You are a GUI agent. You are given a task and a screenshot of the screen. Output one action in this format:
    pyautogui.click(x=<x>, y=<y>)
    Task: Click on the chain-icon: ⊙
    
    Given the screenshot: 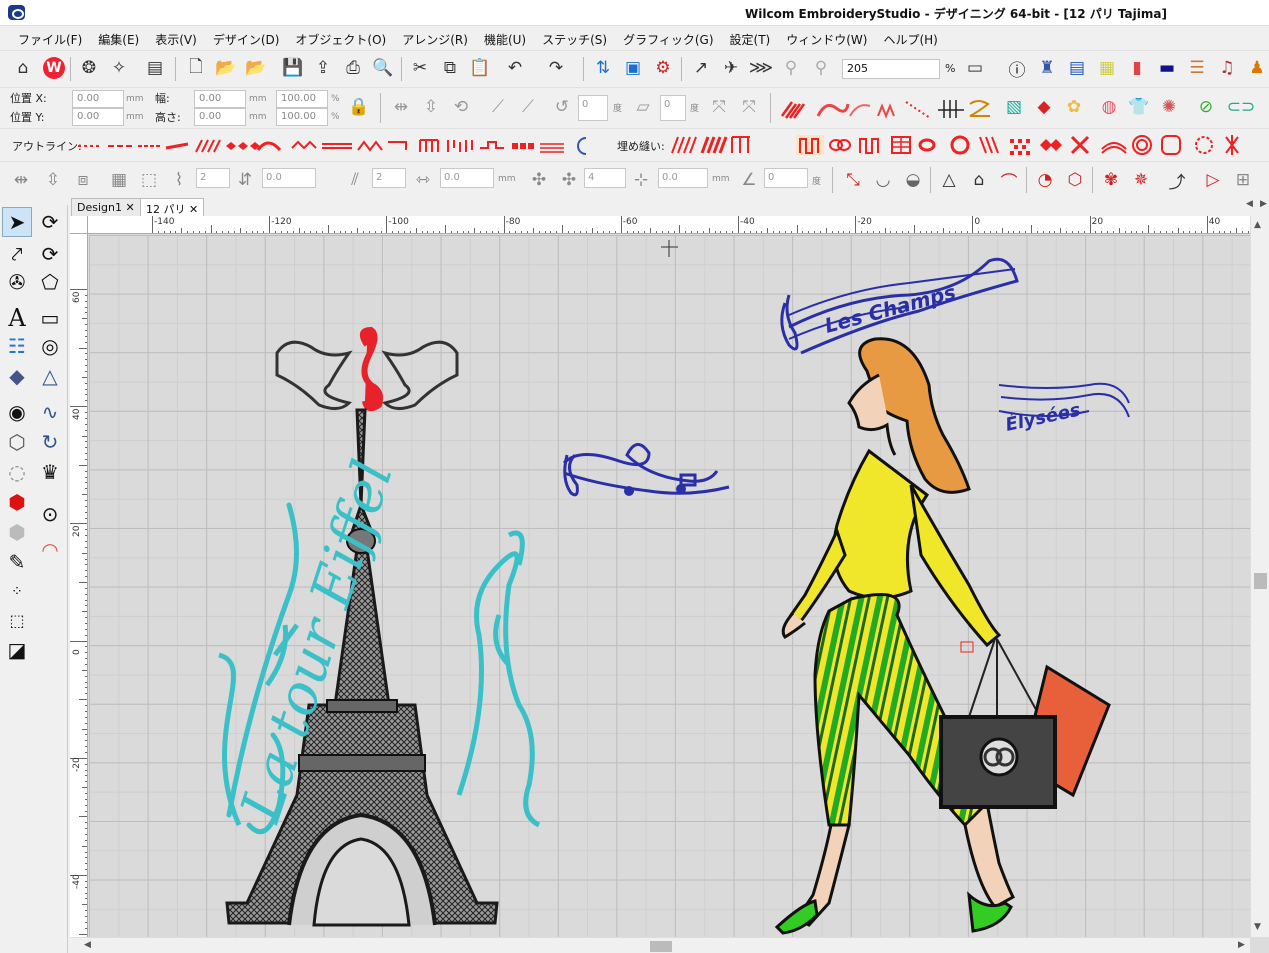 What is the action you would take?
    pyautogui.click(x=50, y=514)
    